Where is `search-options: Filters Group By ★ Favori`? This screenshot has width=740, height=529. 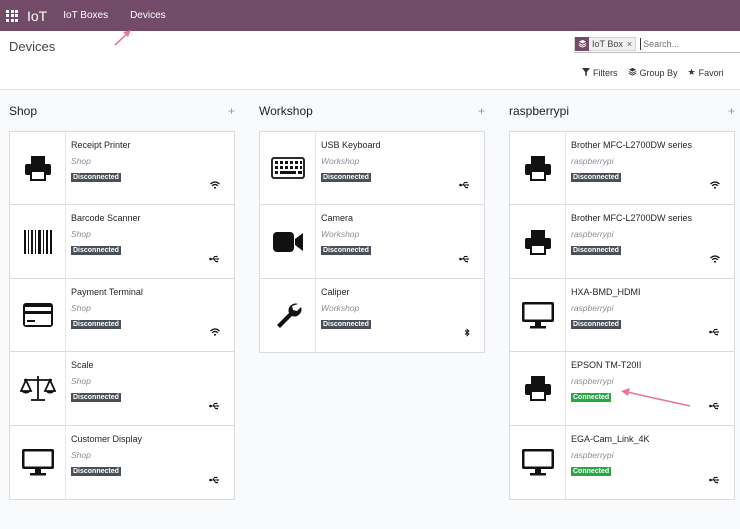
search-options: Filters Group By ★ Favori is located at coordinates (658, 72).